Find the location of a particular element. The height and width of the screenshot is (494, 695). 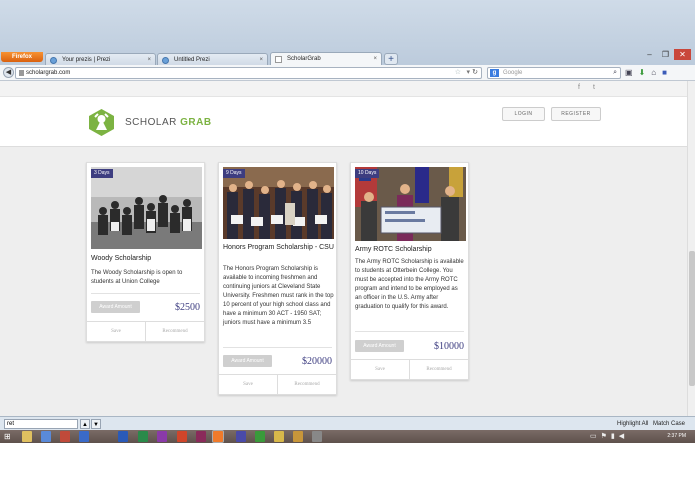

toolbar-icons: ▣ ⬇ ⌂ ■ is located at coordinates (646, 73).